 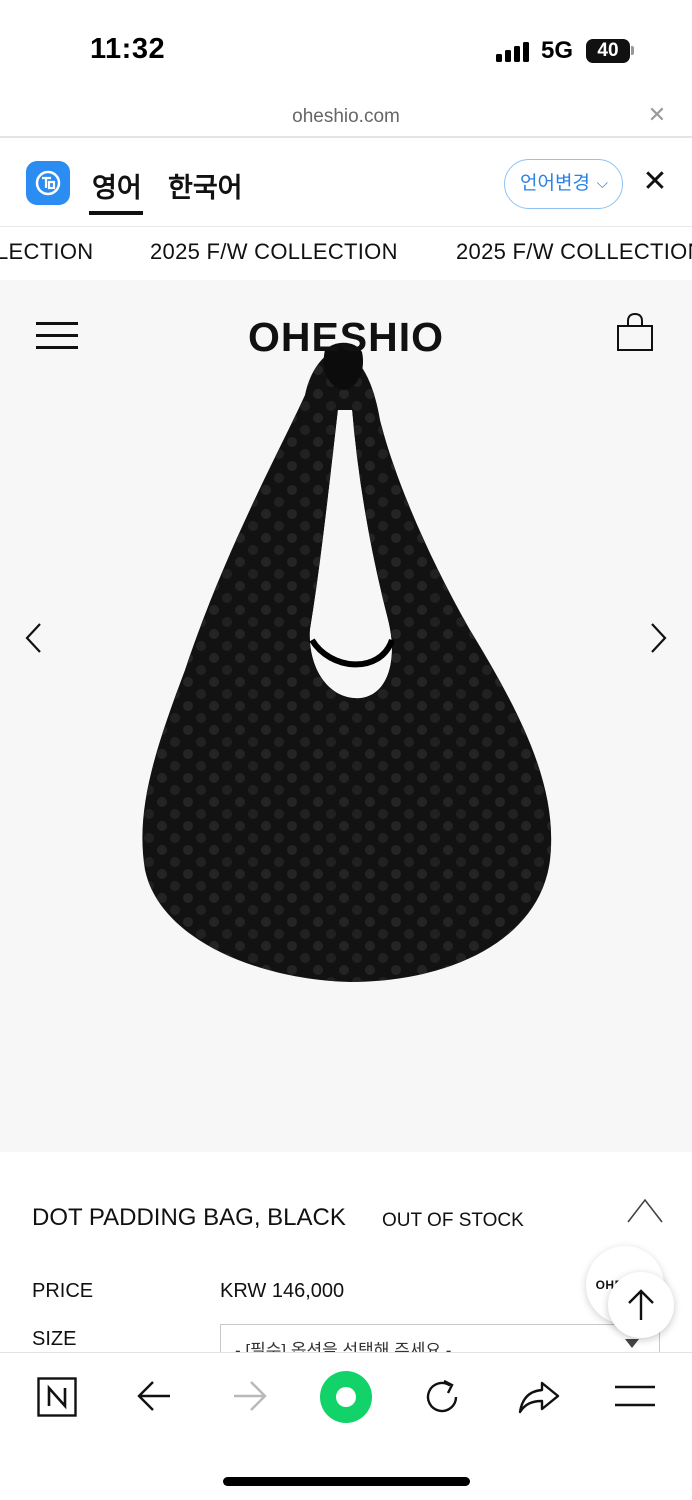 I want to click on shopping-bag-icon, so click(x=635, y=332).